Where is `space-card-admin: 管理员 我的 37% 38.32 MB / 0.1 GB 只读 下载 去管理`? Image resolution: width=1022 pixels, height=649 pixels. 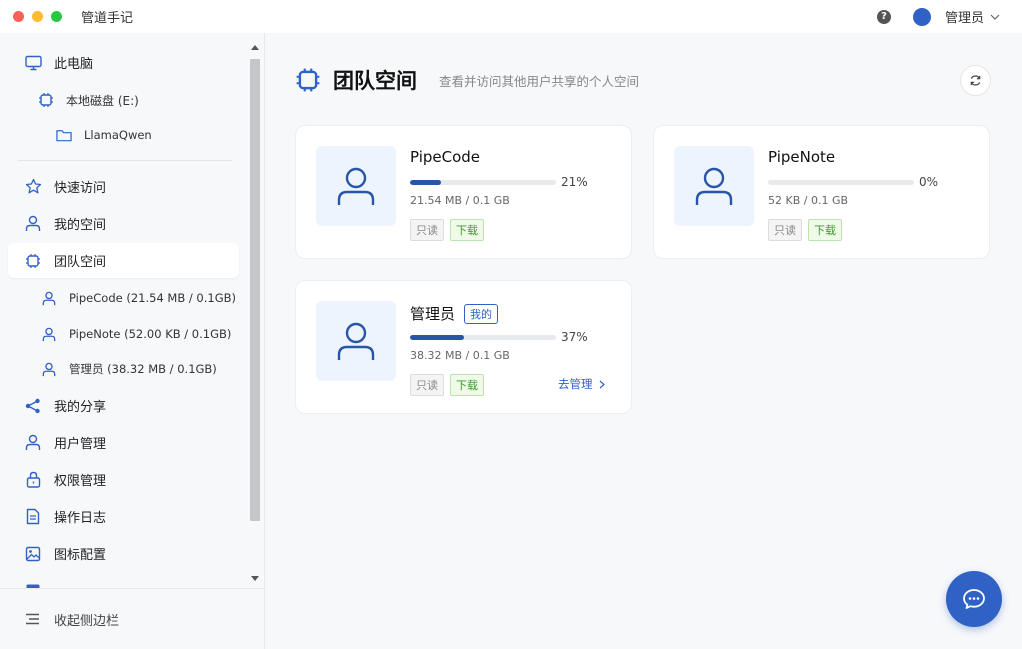 space-card-admin: 管理员 我的 37% 38.32 MB / 0.1 GB 只读 下载 去管理 is located at coordinates (463, 347).